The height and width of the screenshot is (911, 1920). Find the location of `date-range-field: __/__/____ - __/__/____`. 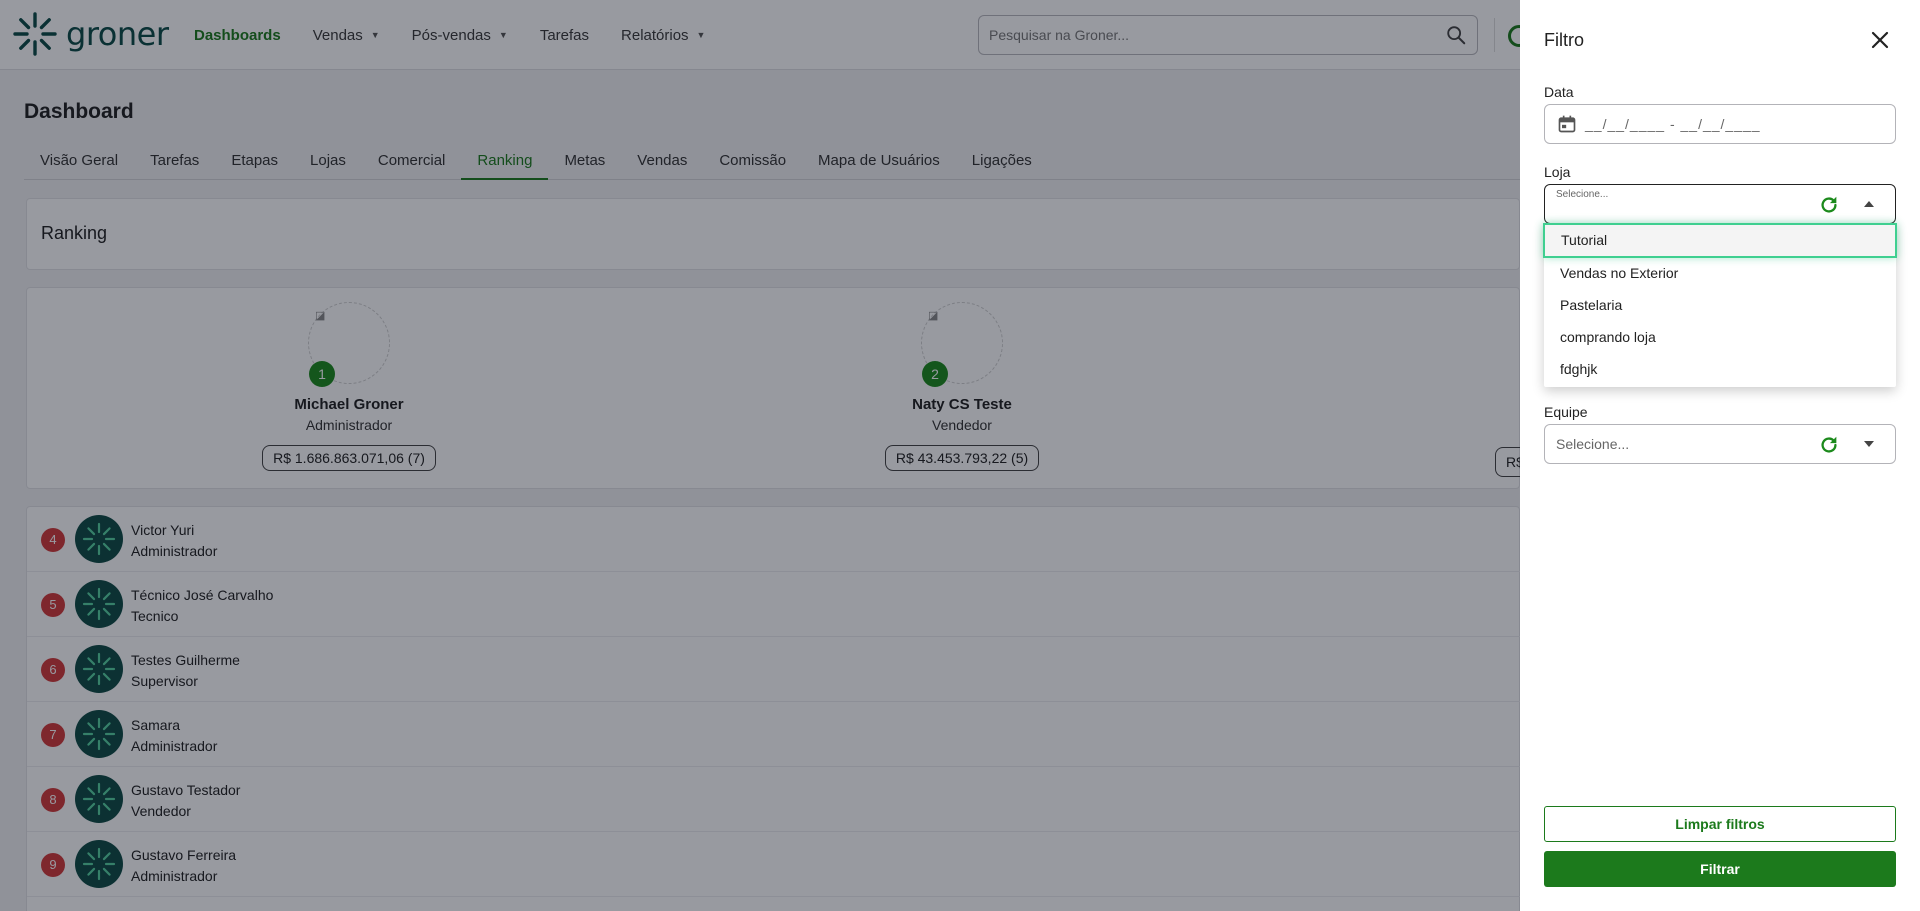

date-range-field: __/__/____ - __/__/____ is located at coordinates (1720, 124).